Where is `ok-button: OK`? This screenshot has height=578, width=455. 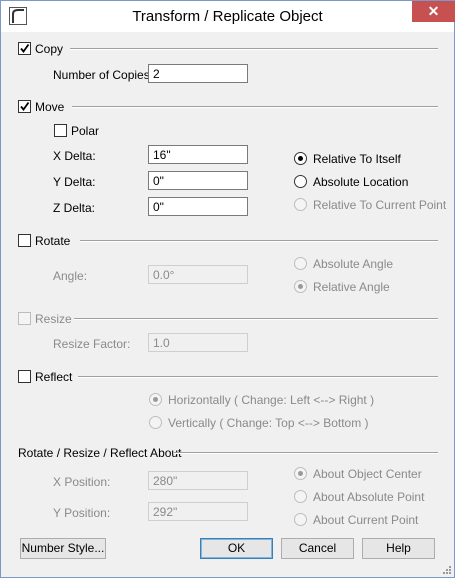
ok-button: OK is located at coordinates (236, 548).